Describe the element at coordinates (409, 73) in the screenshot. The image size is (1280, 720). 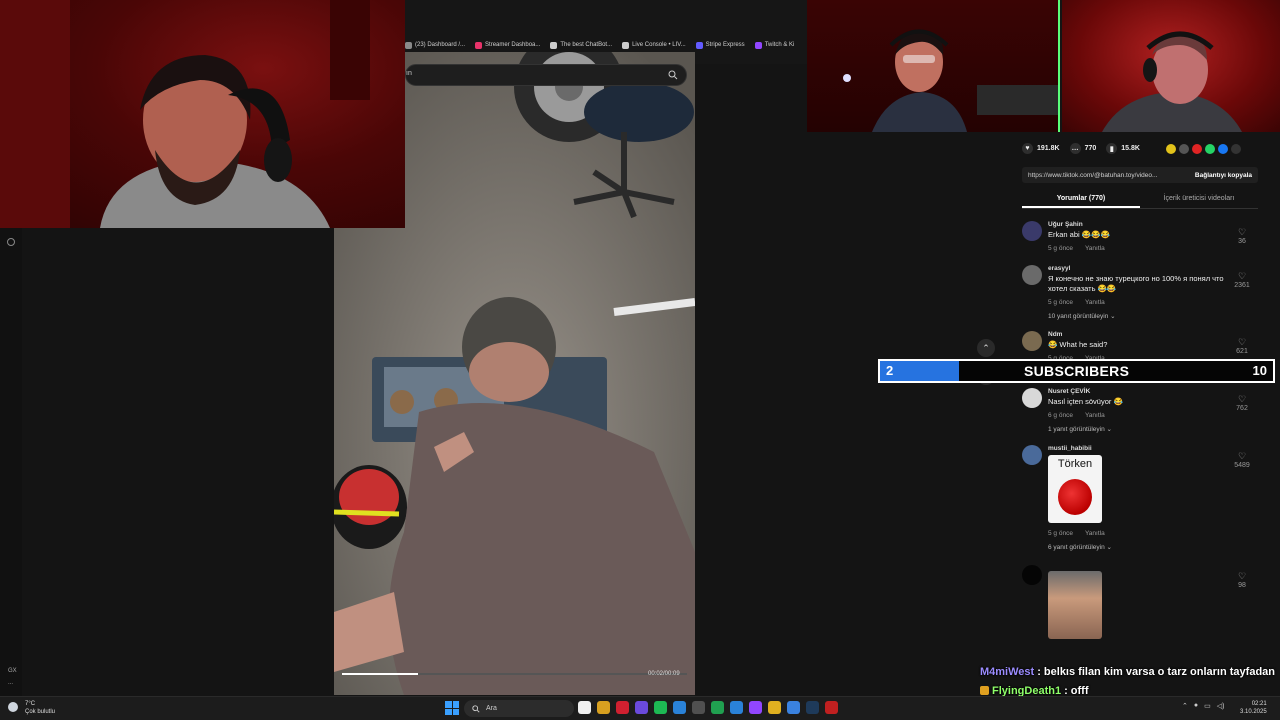
I see `search-text: ın` at that location.